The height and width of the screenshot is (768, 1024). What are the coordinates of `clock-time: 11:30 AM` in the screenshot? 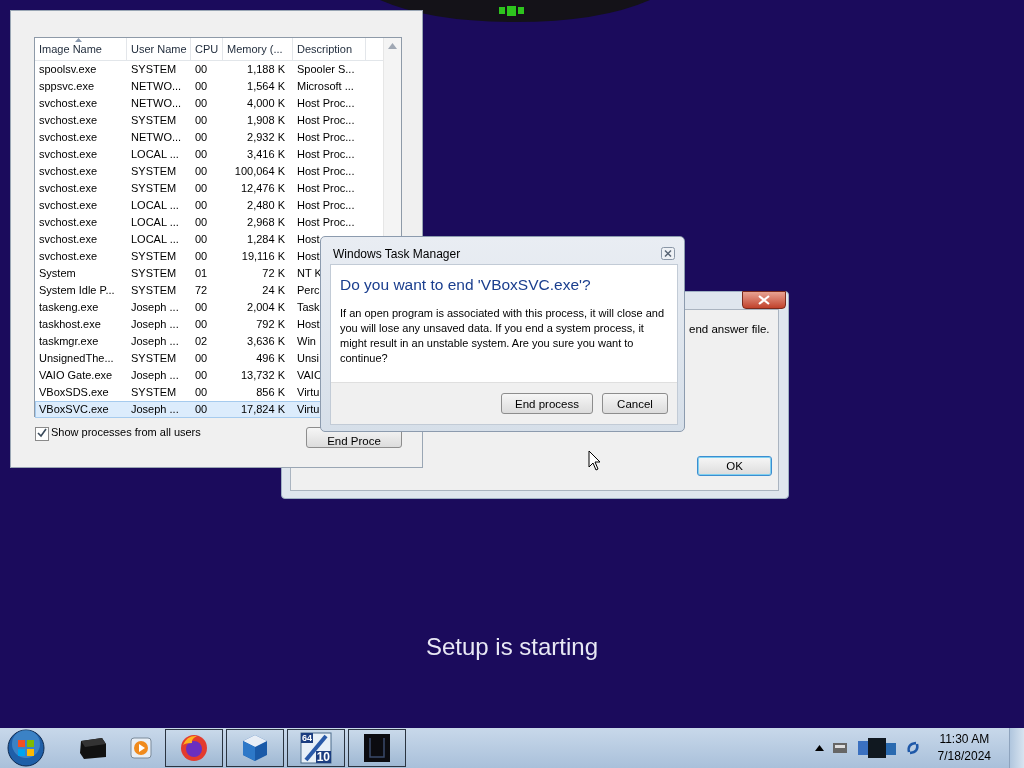 It's located at (964, 739).